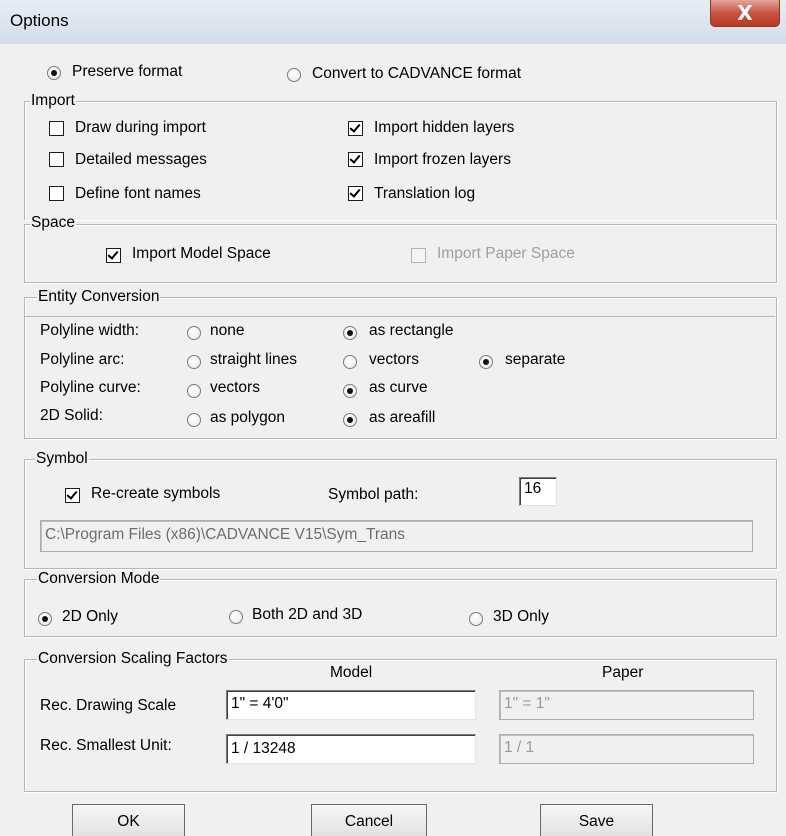 The width and height of the screenshot is (786, 836). What do you see at coordinates (247, 417) in the screenshot?
I see `solid-2d-polygon-label: as polygon` at bounding box center [247, 417].